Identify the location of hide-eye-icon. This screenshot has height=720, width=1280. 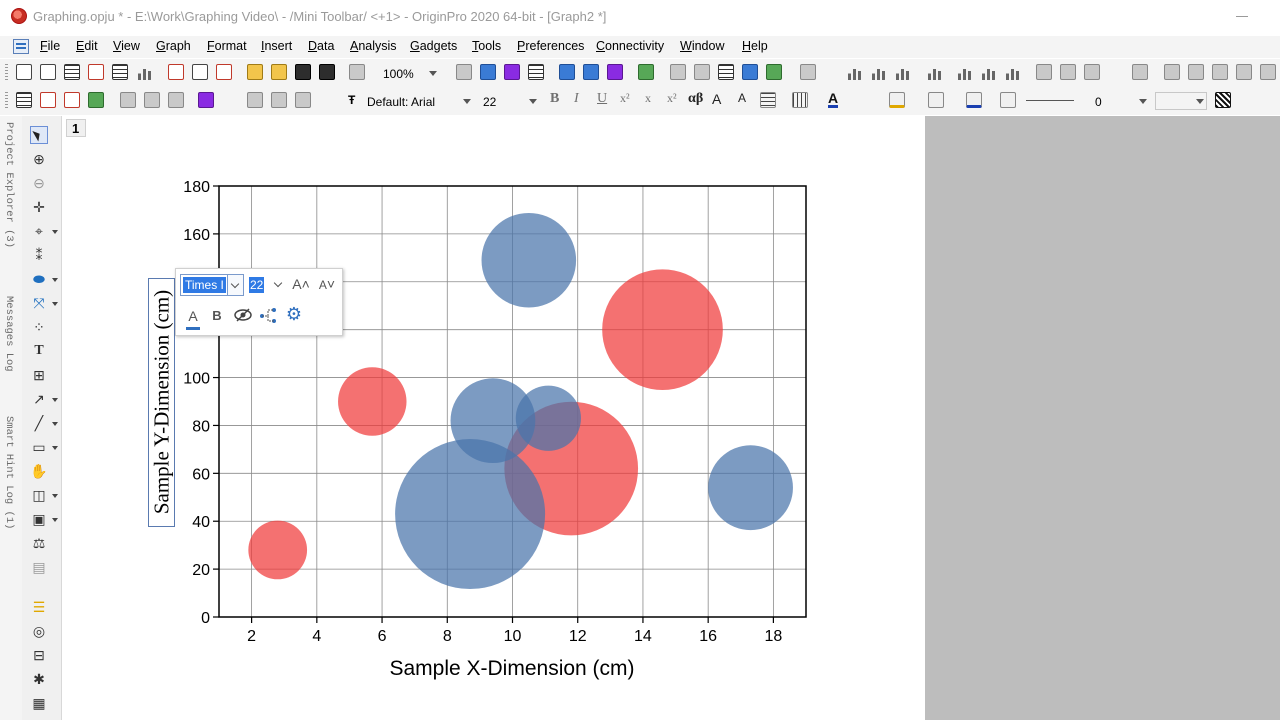
(243, 317).